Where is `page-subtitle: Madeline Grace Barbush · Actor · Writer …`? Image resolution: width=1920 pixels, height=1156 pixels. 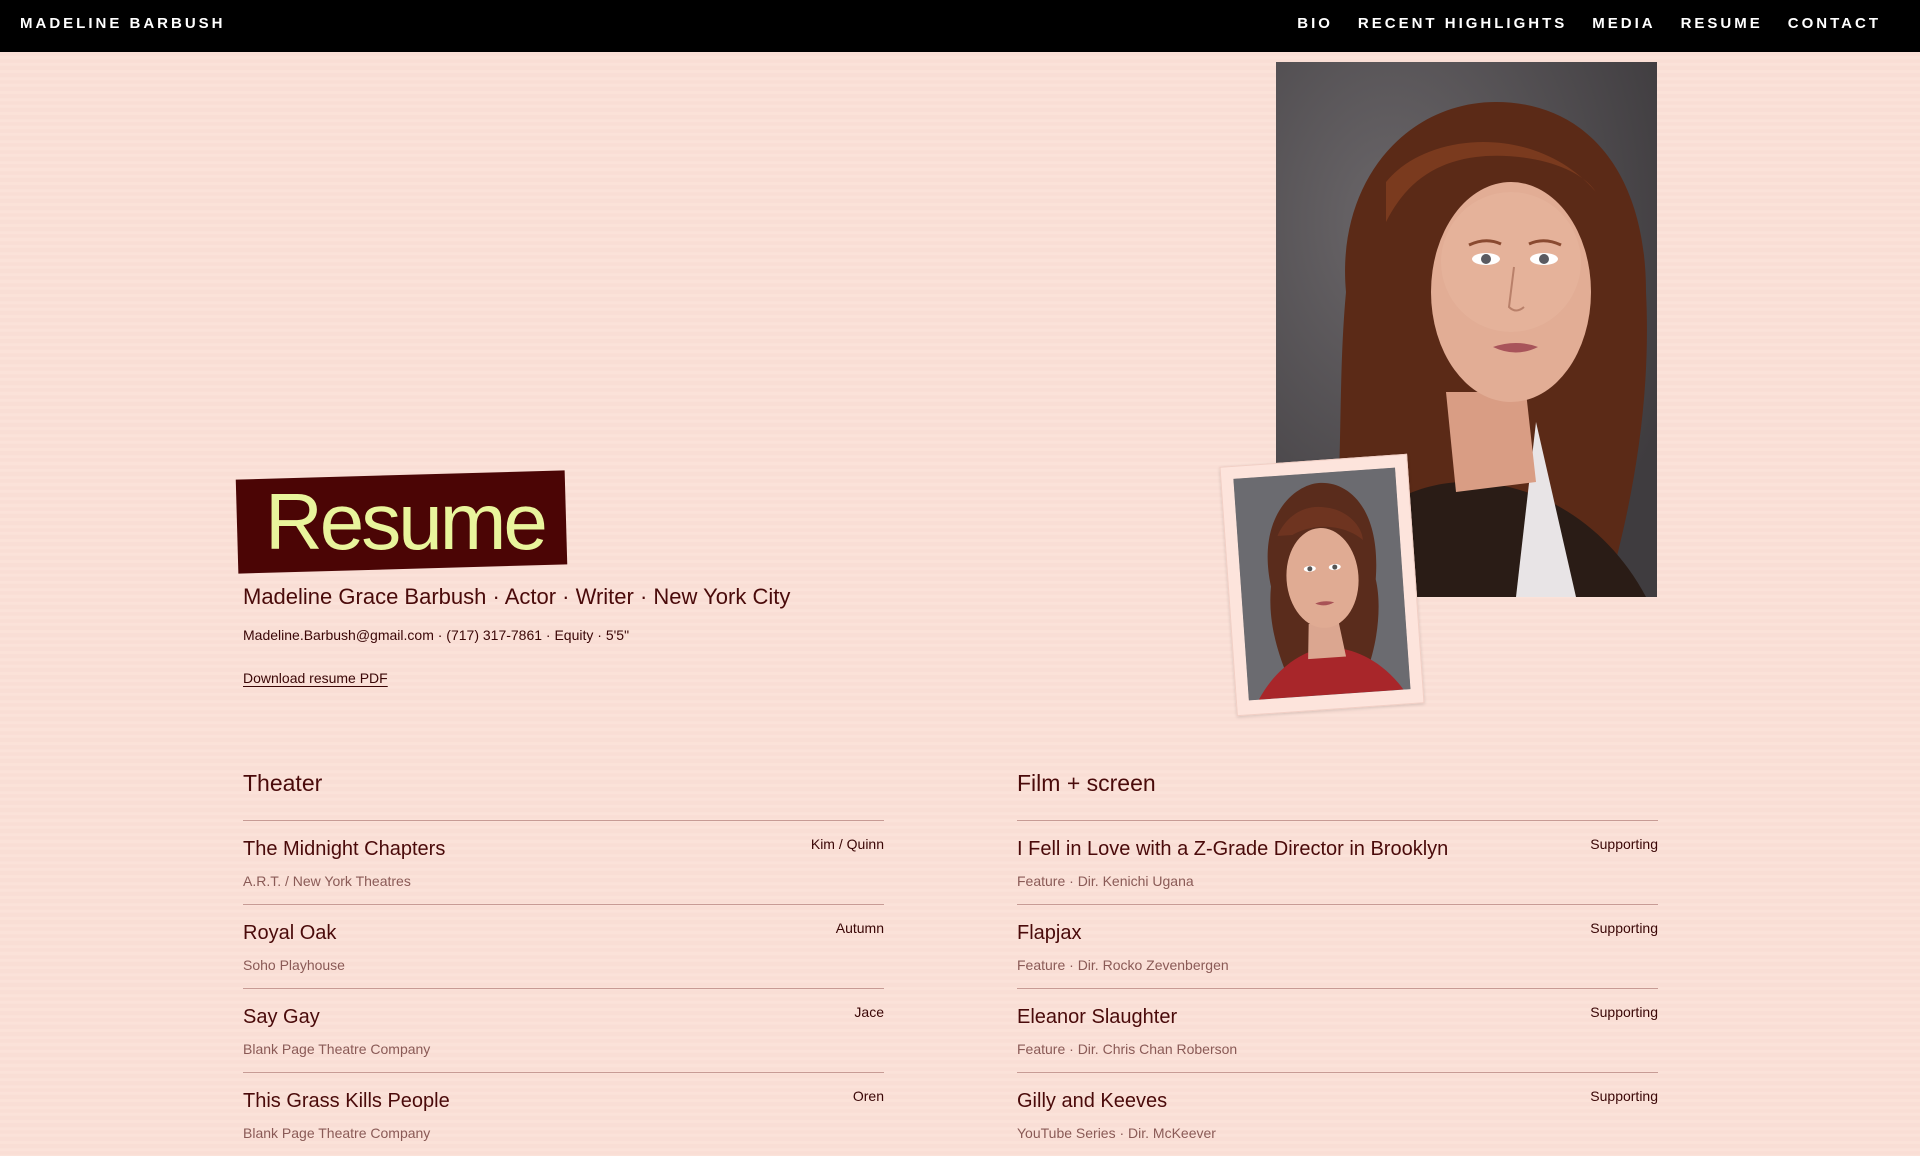 page-subtitle: Madeline Grace Barbush · Actor · Writer … is located at coordinates (517, 596).